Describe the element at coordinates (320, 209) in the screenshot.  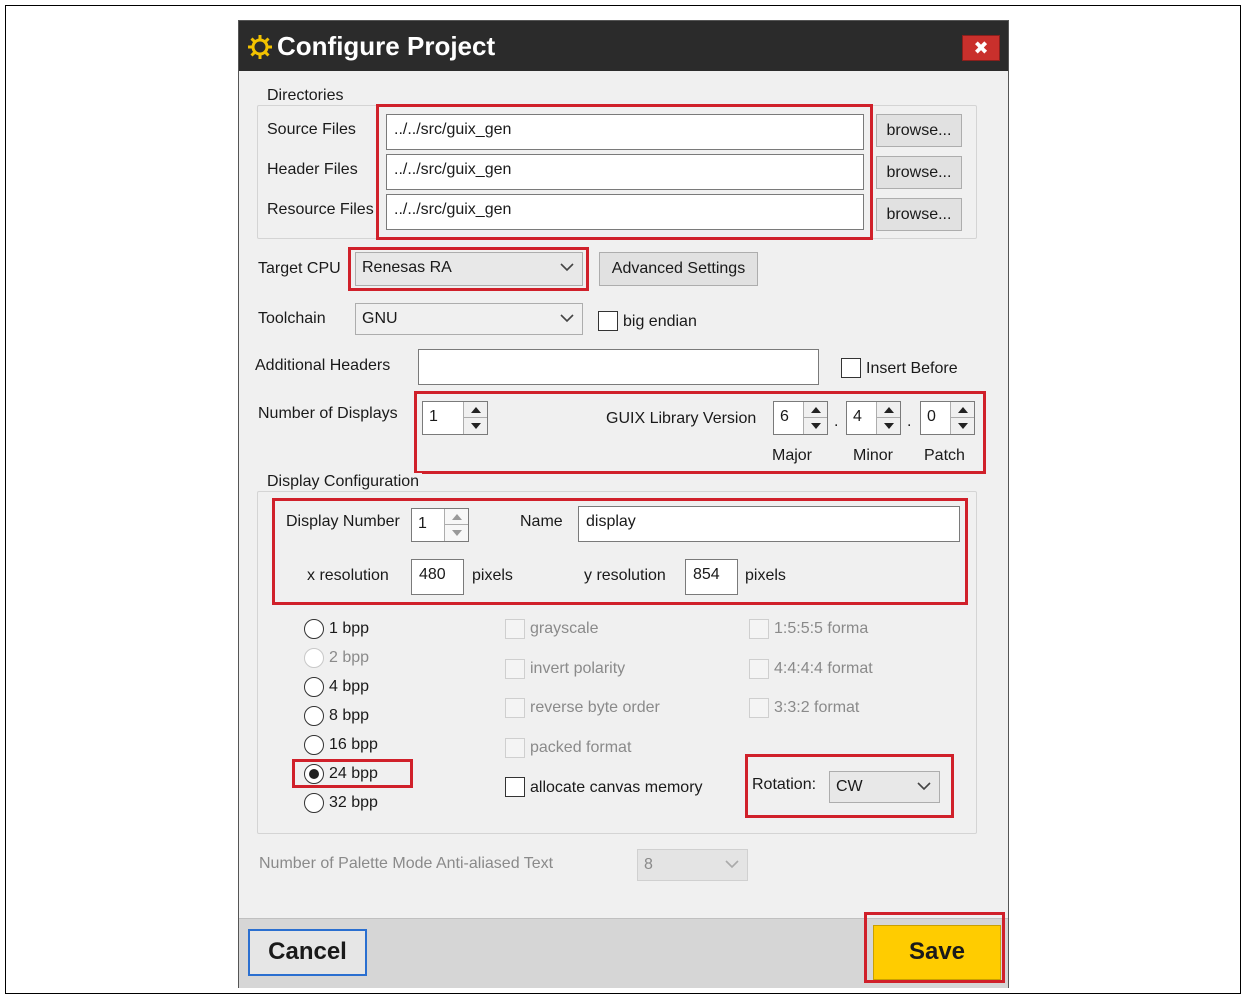
I see `resource-files-label: Resource Files` at that location.